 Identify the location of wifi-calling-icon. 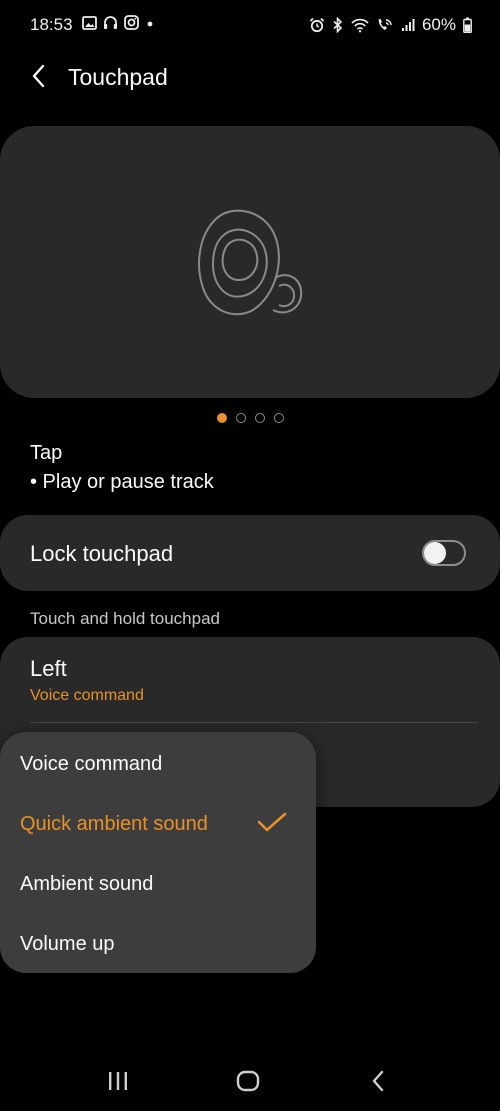
(385, 25).